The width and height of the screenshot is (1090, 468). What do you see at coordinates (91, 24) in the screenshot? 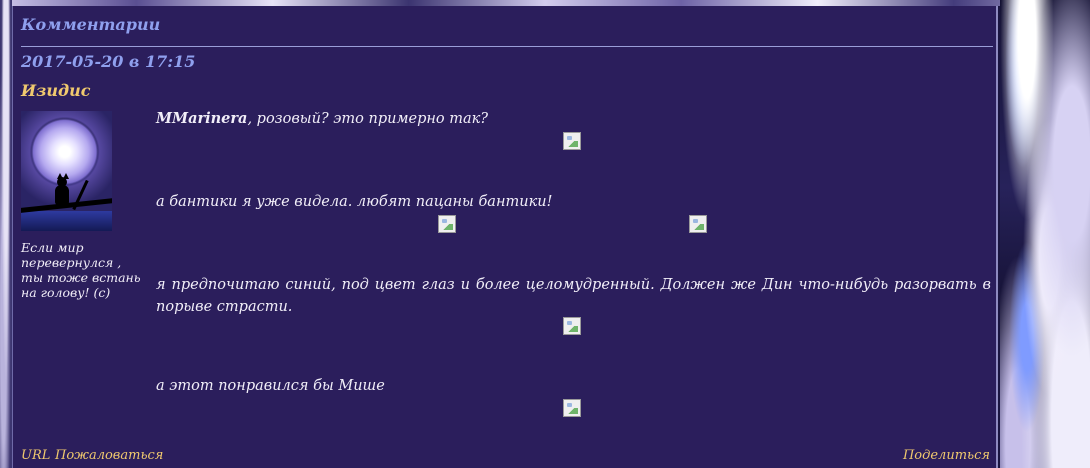
I see `section-title: Комментарии` at bounding box center [91, 24].